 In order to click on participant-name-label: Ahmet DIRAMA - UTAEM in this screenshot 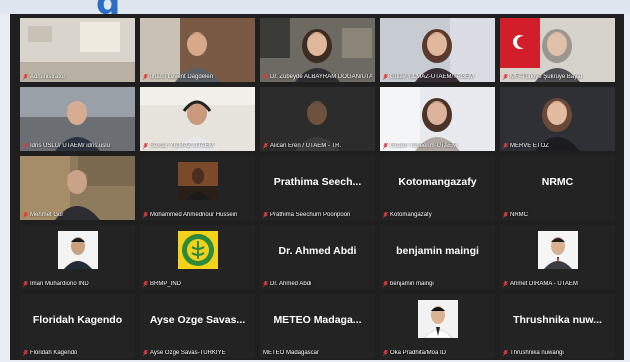, I will do `click(557, 284)`.